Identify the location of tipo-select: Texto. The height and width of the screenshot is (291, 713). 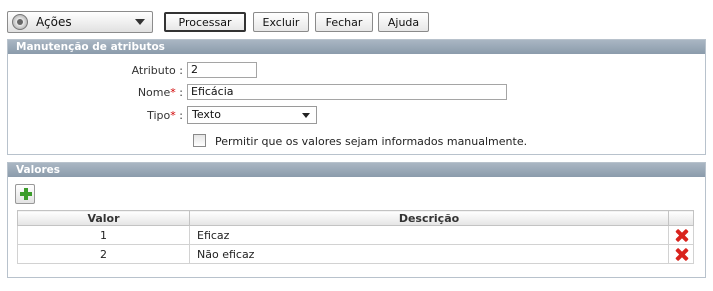
(252, 115).